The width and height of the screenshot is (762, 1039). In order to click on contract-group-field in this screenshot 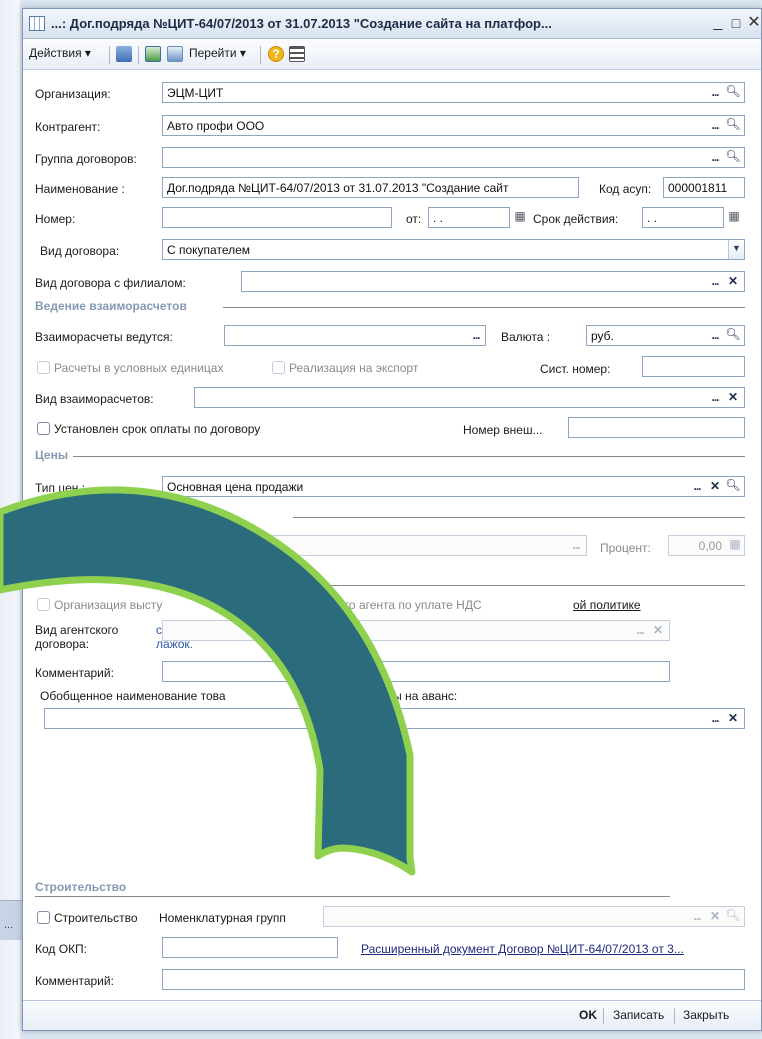, I will do `click(453, 157)`.